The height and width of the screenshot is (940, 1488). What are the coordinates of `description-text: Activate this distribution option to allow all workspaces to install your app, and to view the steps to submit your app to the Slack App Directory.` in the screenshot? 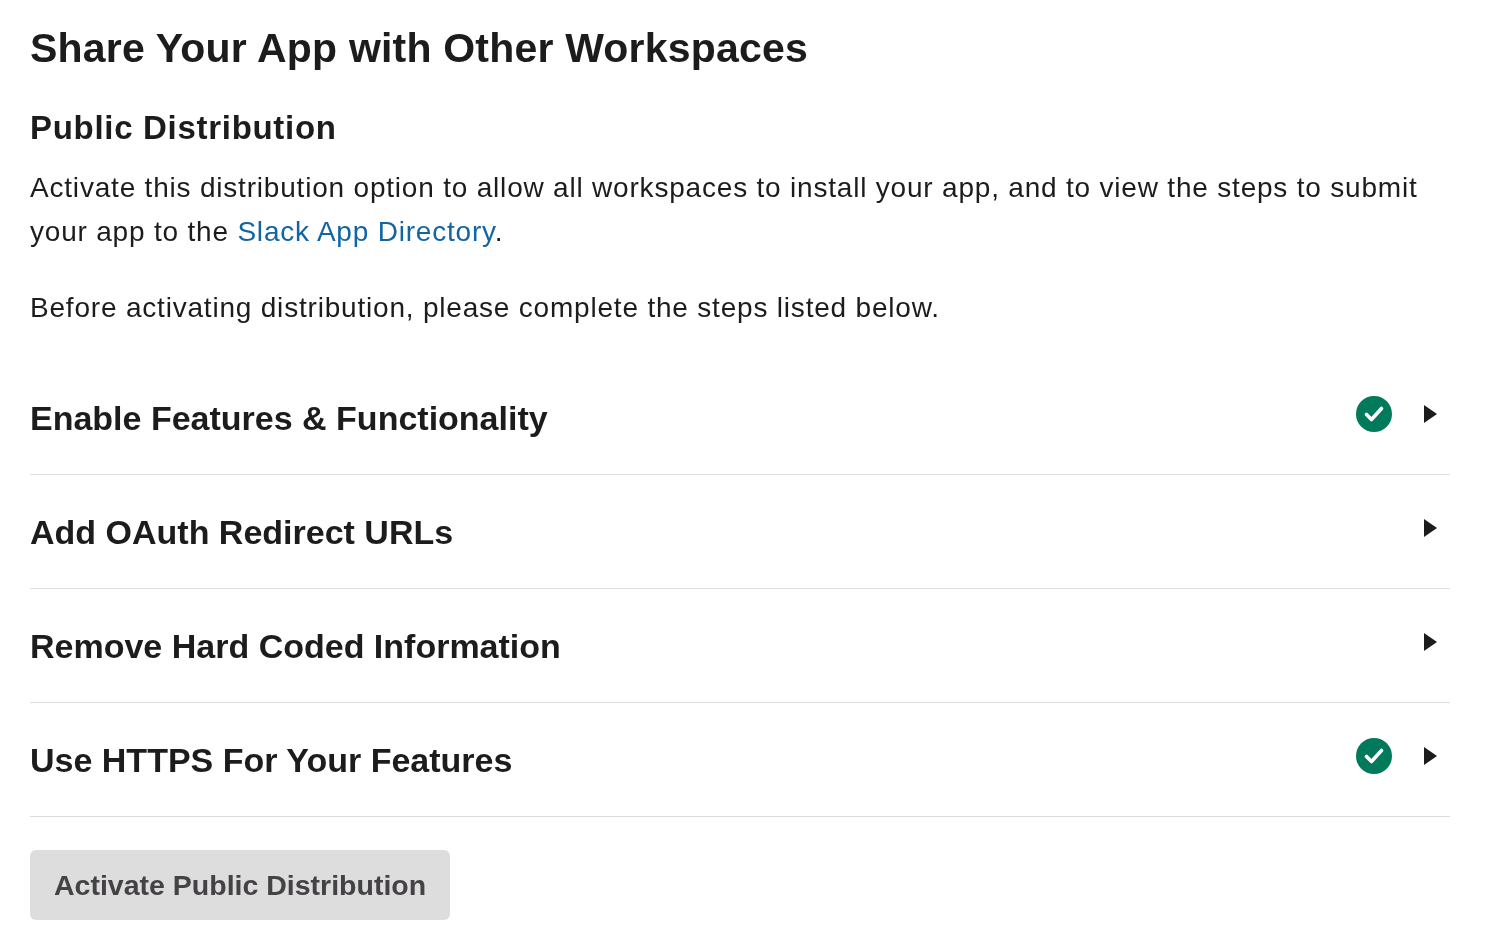 It's located at (724, 210).